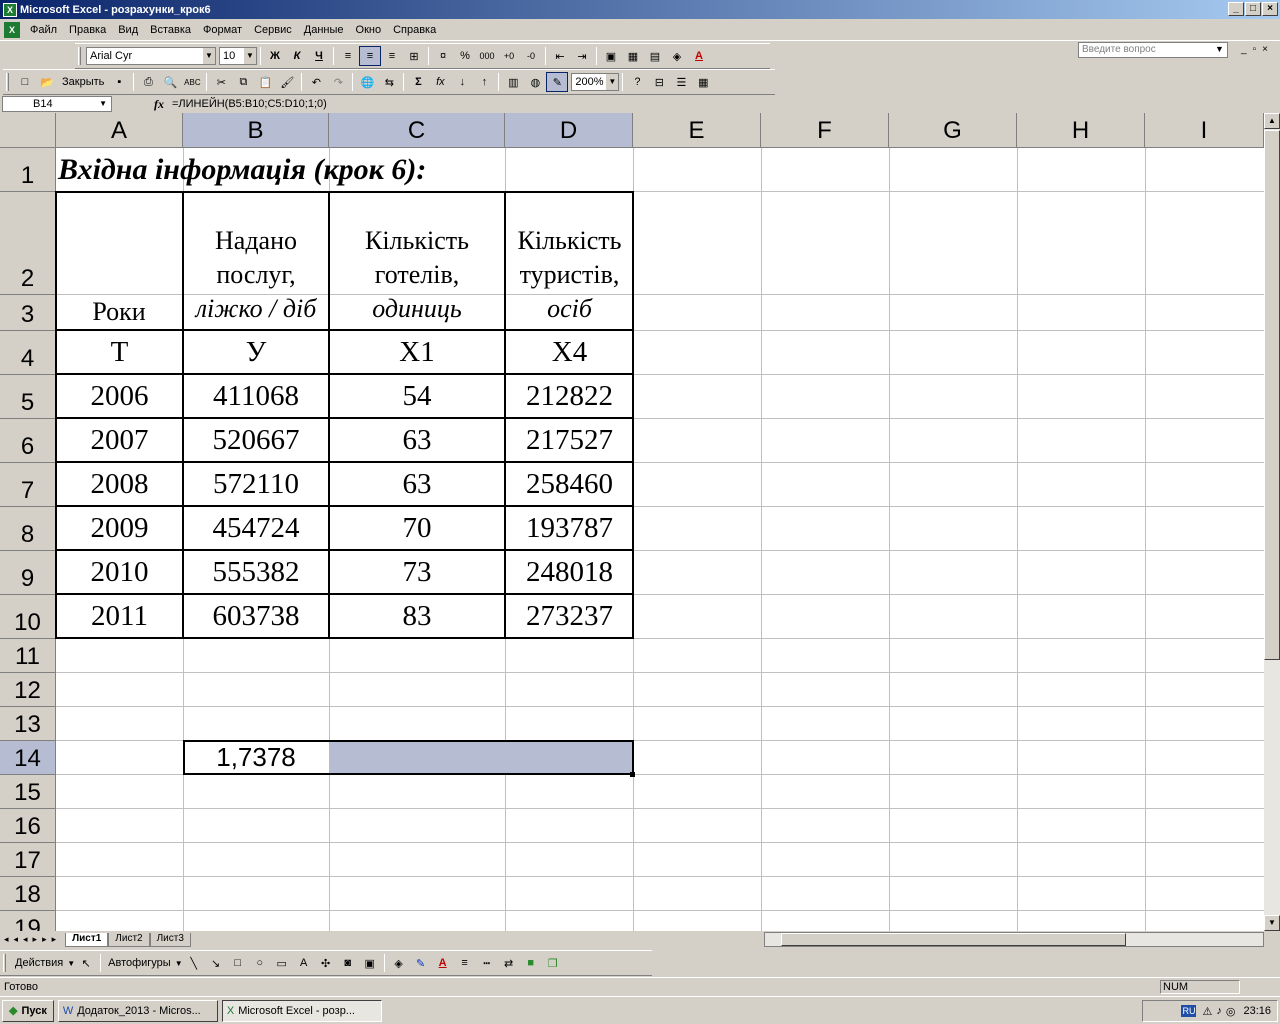  What do you see at coordinates (28, 656) in the screenshot?
I see `row-header-11: 11` at bounding box center [28, 656].